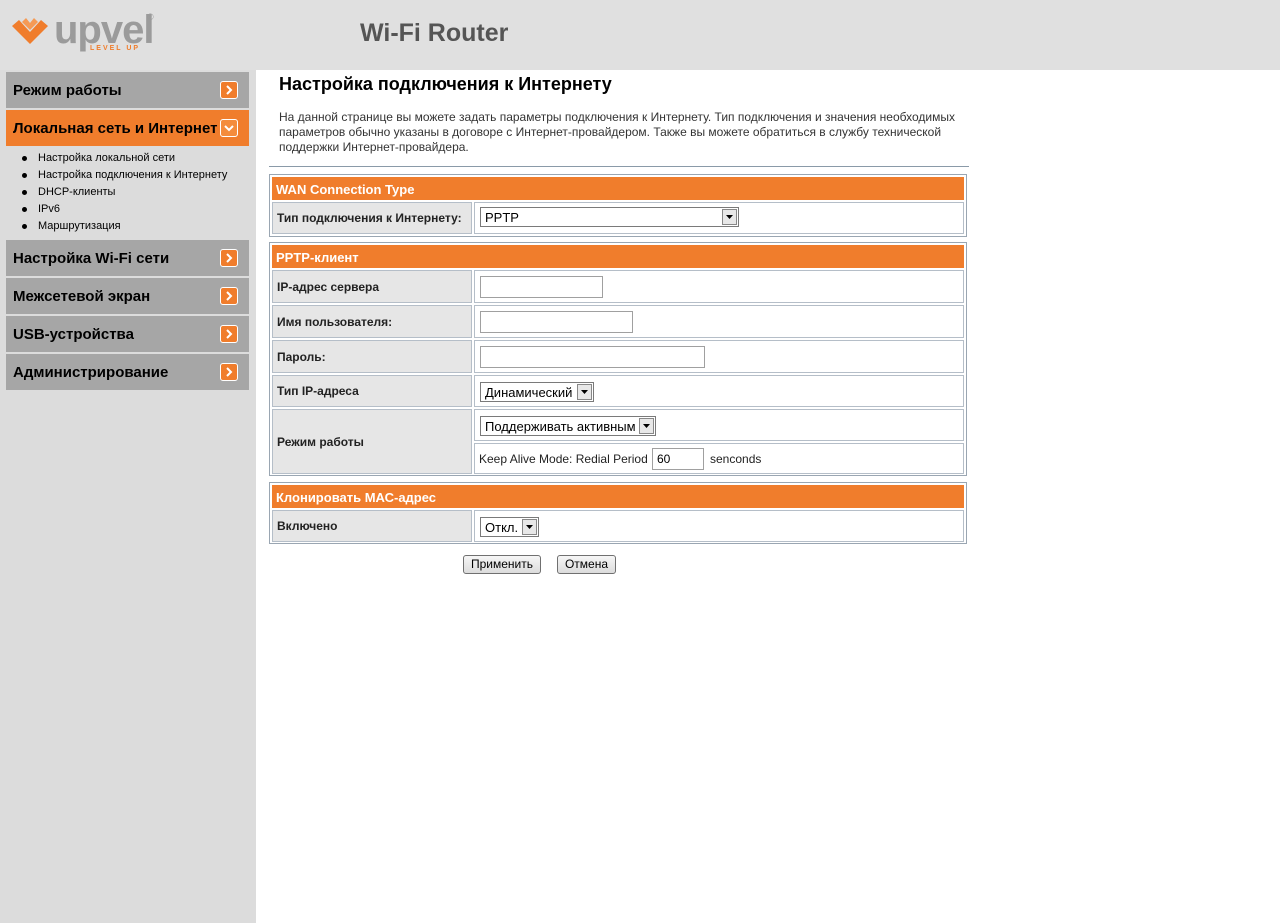 This screenshot has height=923, width=1280. Describe the element at coordinates (372, 218) in the screenshot. I see `field-label: Тип подключения к Интернету:` at that location.